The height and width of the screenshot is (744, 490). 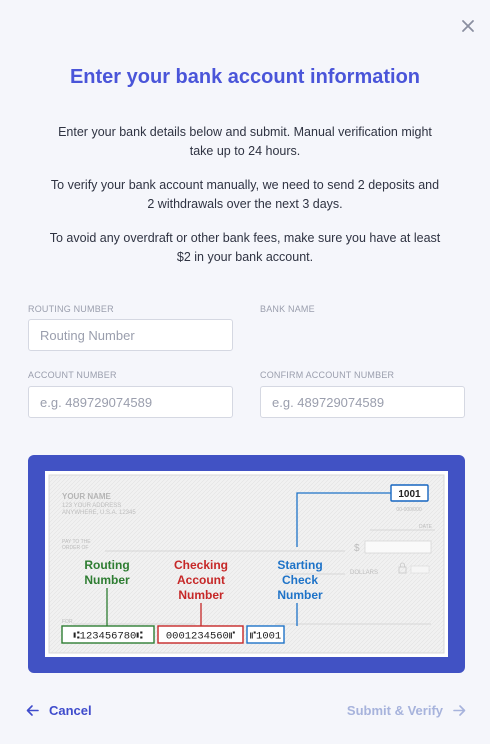 What do you see at coordinates (245, 77) in the screenshot?
I see `page-title: Enter your bank account information` at bounding box center [245, 77].